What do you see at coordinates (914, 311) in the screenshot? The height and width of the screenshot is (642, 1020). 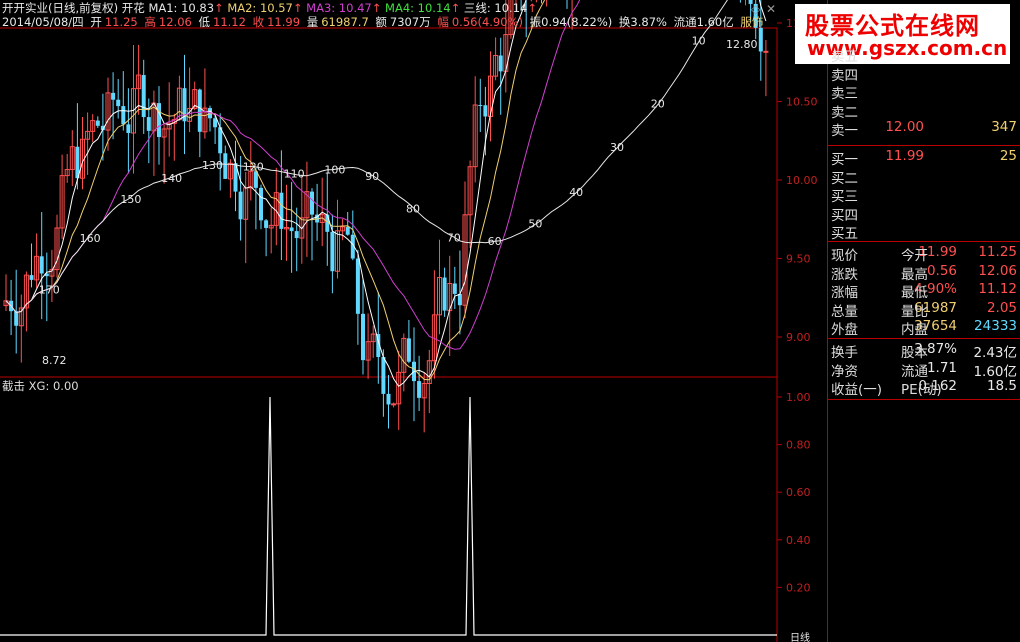 I see `stat-label: 量比` at bounding box center [914, 311].